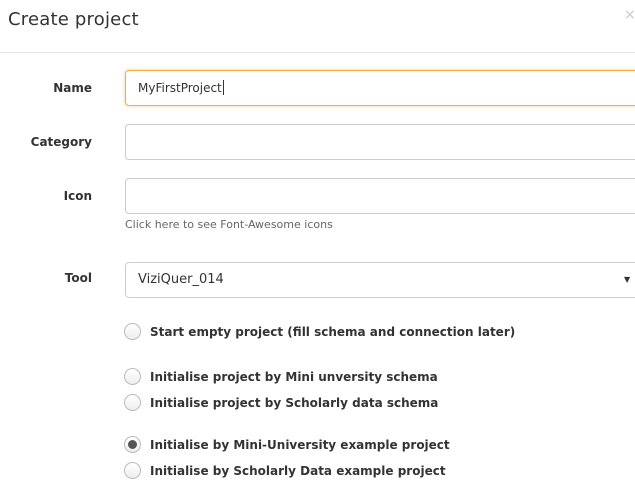 The width and height of the screenshot is (635, 480). What do you see at coordinates (223, 87) in the screenshot?
I see `text-caret` at bounding box center [223, 87].